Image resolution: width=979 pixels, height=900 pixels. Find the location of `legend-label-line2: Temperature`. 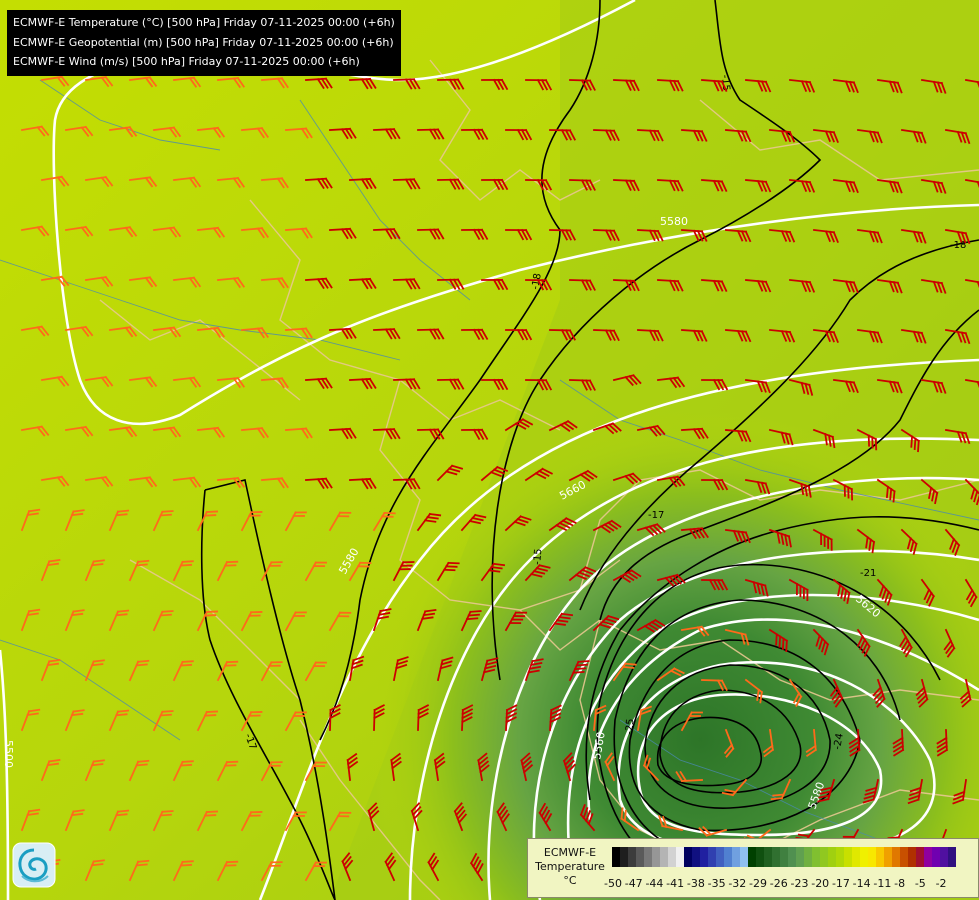

legend-label-line2: Temperature is located at coordinates (570, 866).